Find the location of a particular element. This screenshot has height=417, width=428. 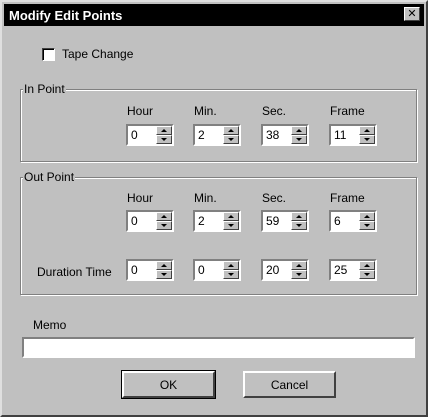

duration-min-spin-buttons is located at coordinates (231, 270).